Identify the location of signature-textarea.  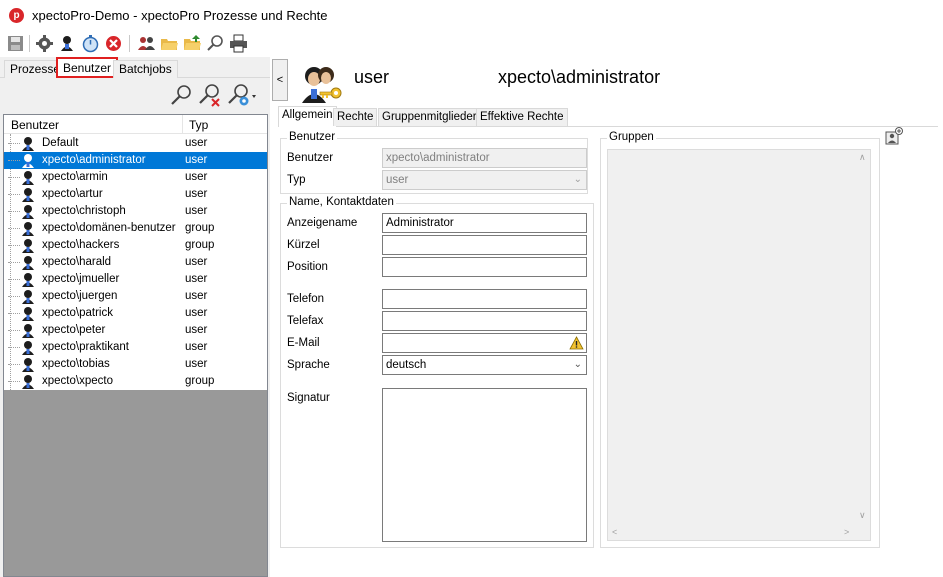
(484, 465).